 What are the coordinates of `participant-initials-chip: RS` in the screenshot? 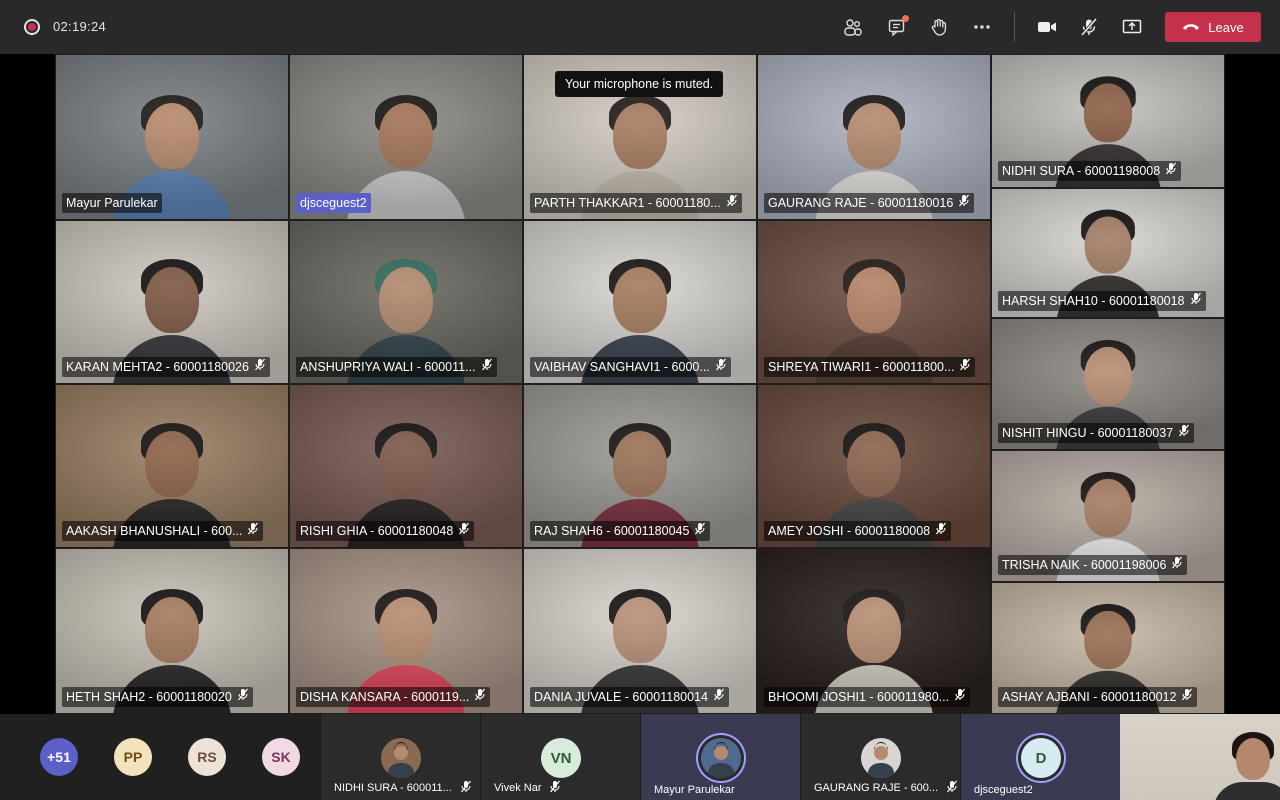 It's located at (207, 757).